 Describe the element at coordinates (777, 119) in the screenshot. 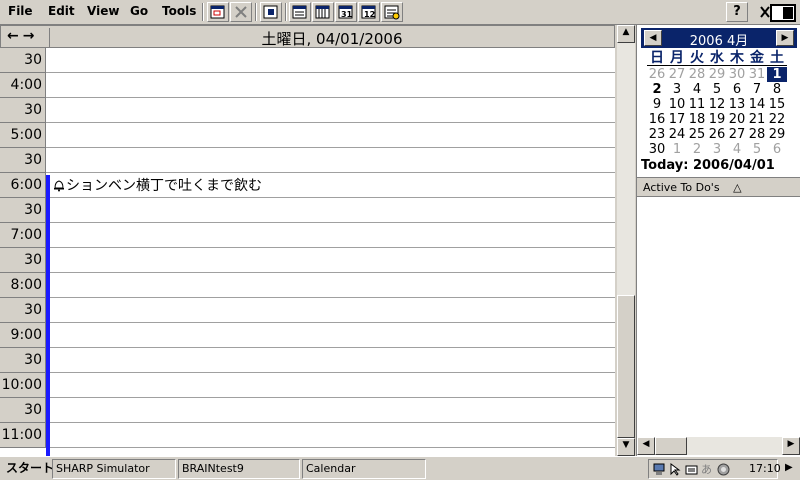

I see `calendar-day: 22` at that location.